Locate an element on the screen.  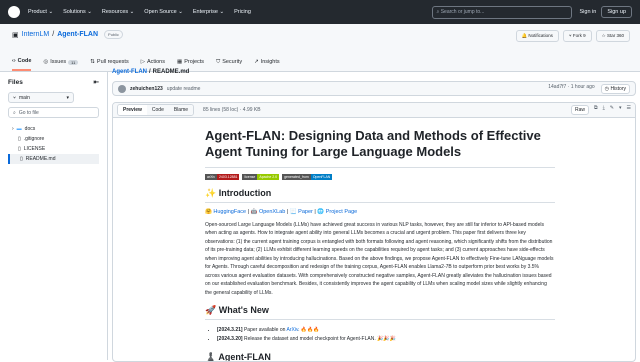
play-icon: ▷ is located at coordinates (143, 62).